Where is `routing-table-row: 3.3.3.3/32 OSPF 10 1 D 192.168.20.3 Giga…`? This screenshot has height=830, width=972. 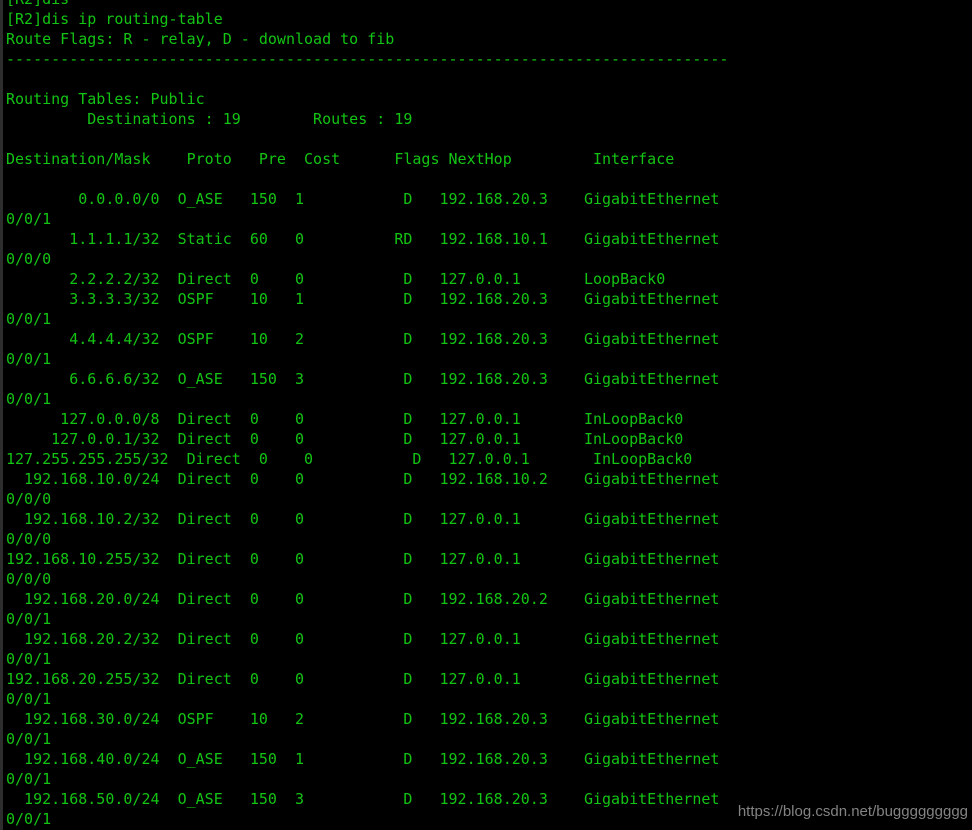
routing-table-row: 3.3.3.3/32 OSPF 10 1 D 192.168.20.3 Giga… is located at coordinates (363, 299).